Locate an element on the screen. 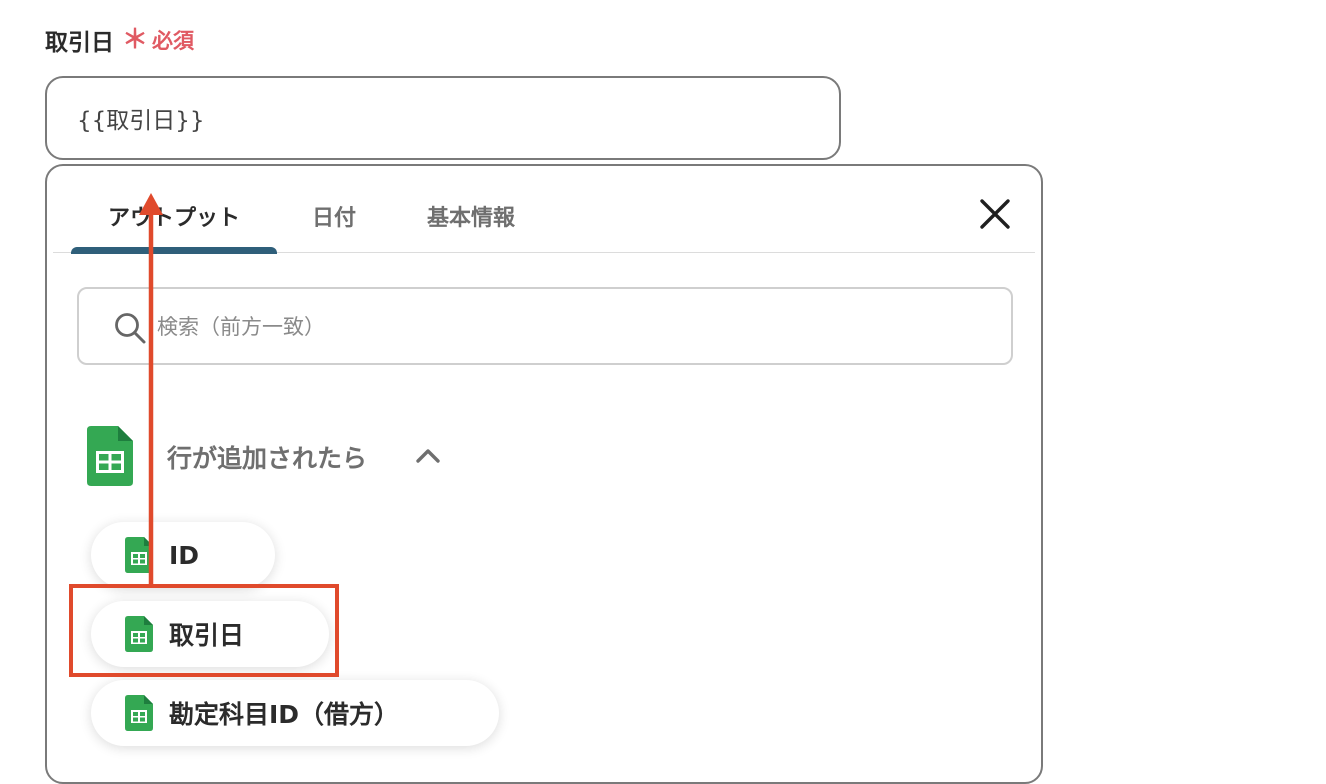 The image size is (1326, 784). output-item-transaction-date: 取引日 is located at coordinates (210, 634).